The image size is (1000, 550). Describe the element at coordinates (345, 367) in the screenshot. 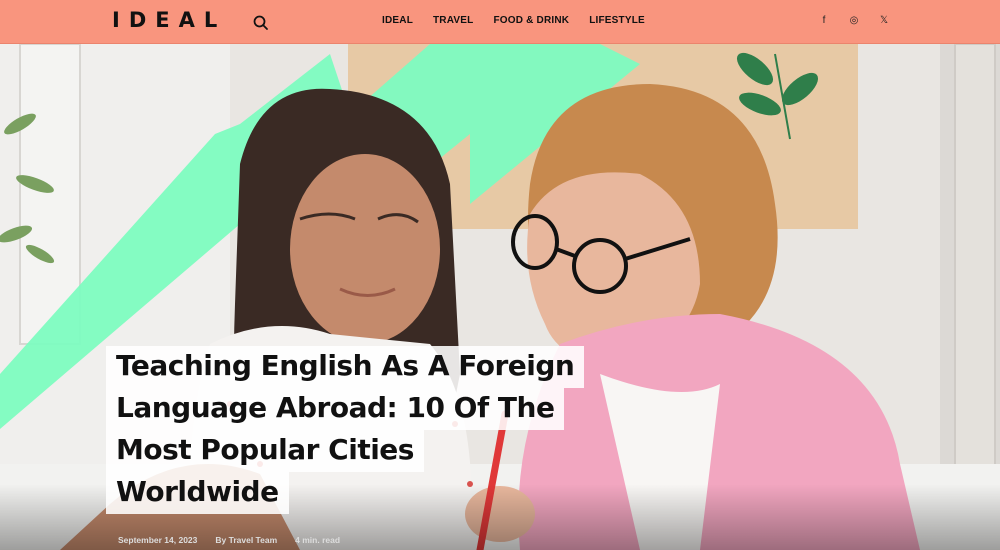

I see `title-line: Teaching English As A Foreign` at that location.